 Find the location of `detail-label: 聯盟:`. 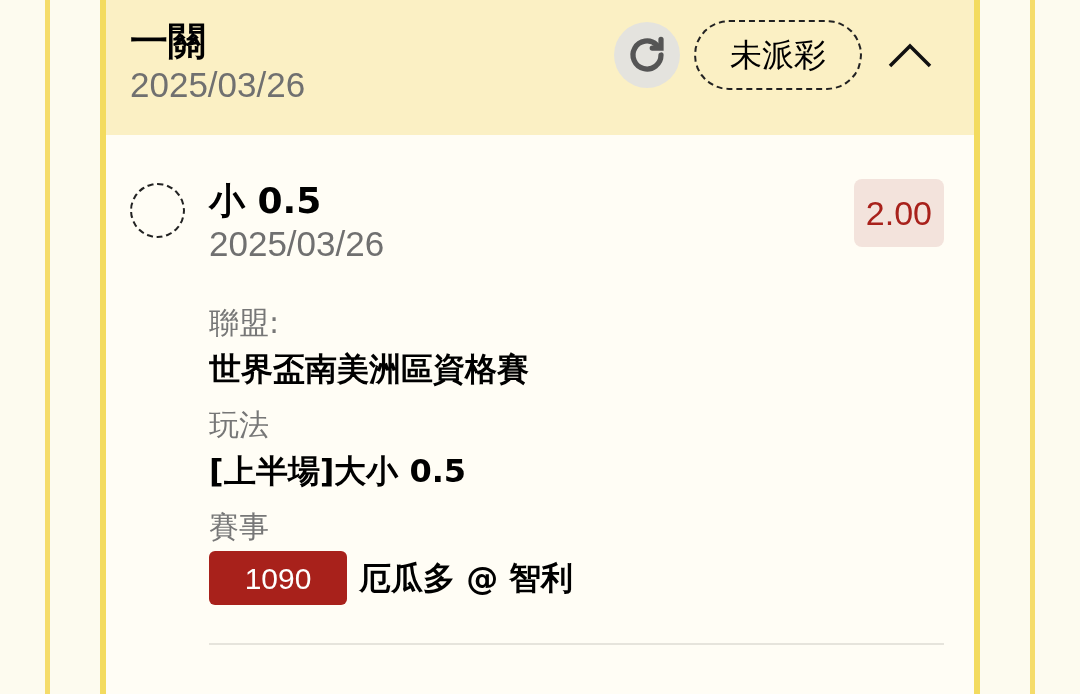

detail-label: 聯盟: is located at coordinates (245, 323).